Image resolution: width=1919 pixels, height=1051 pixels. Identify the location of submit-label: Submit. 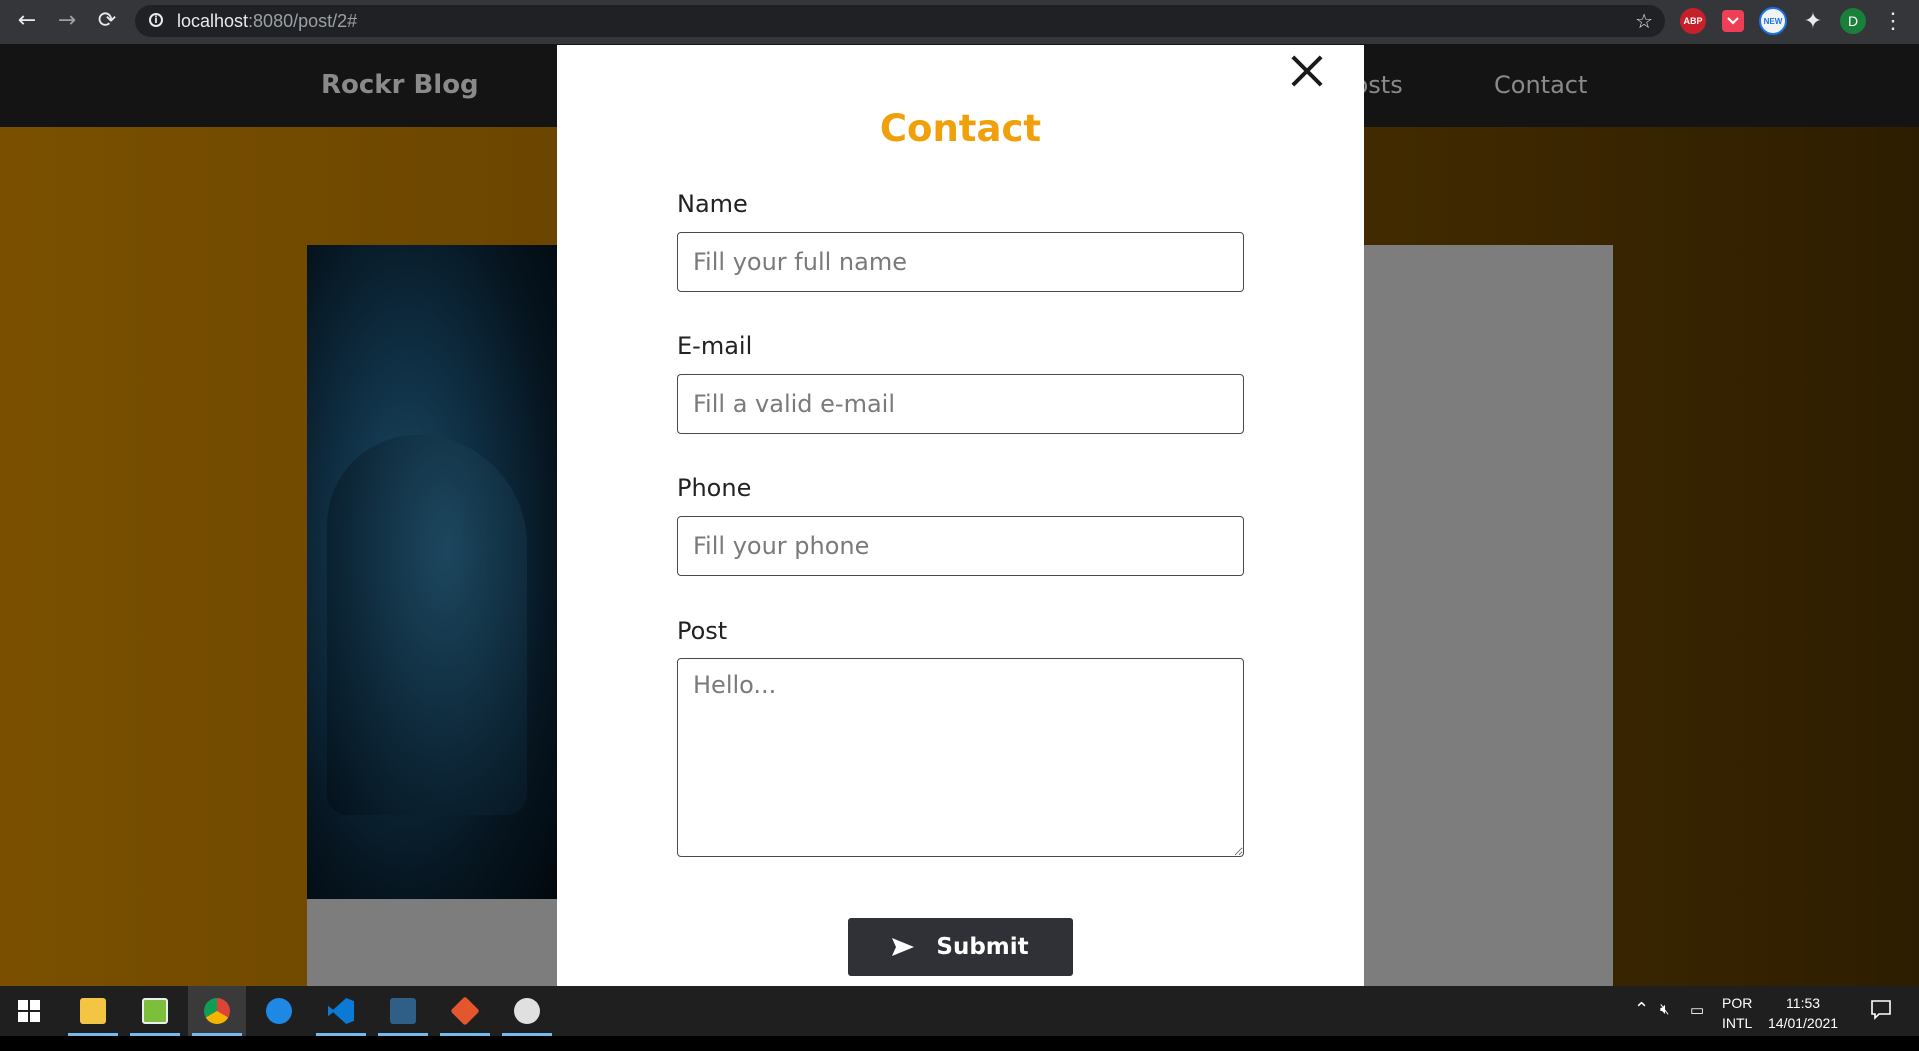
(982, 947).